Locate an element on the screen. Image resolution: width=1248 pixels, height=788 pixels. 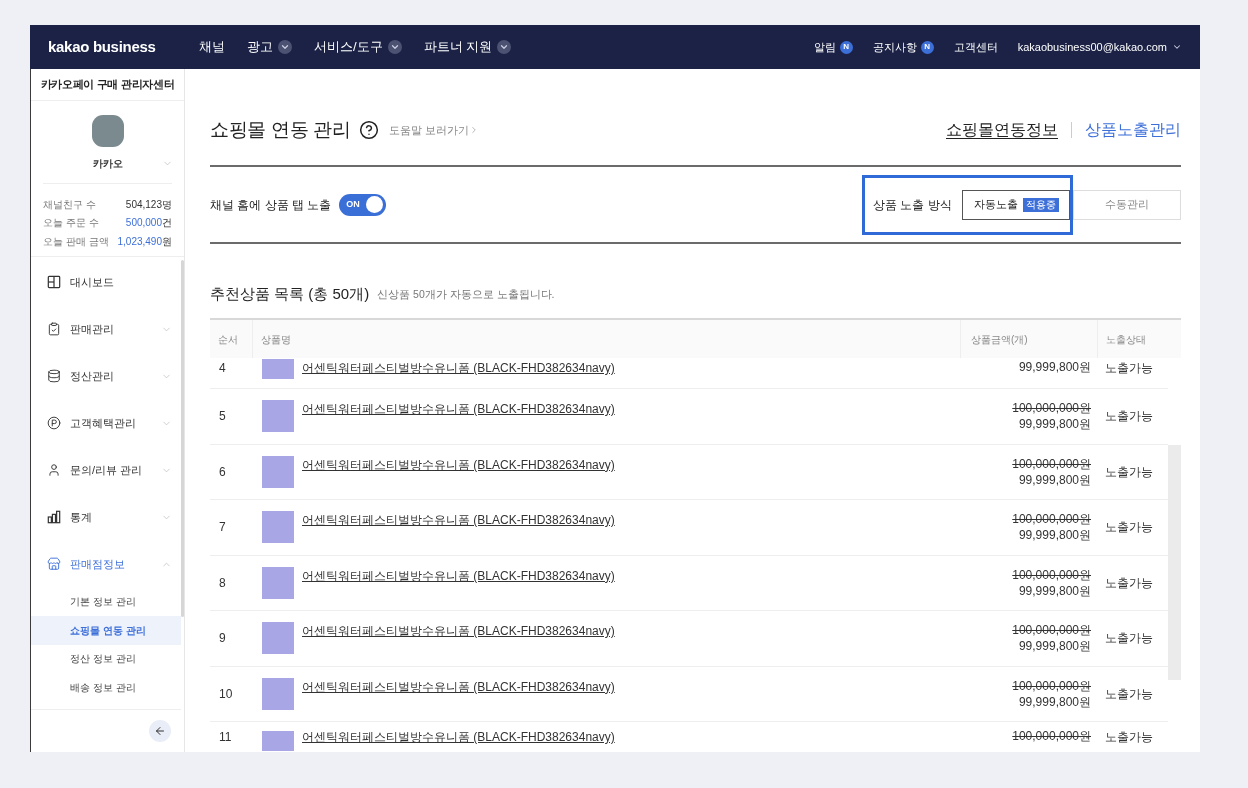
clipboard-check-icon is located at coordinates (54, 329).